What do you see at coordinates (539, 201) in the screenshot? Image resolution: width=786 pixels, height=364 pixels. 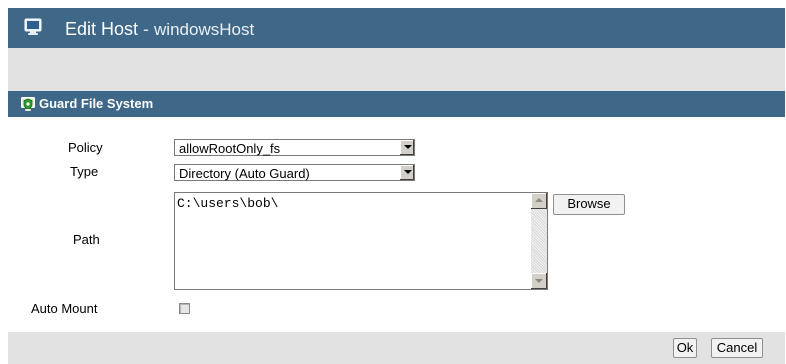 I see `scroll-up-icon` at bounding box center [539, 201].